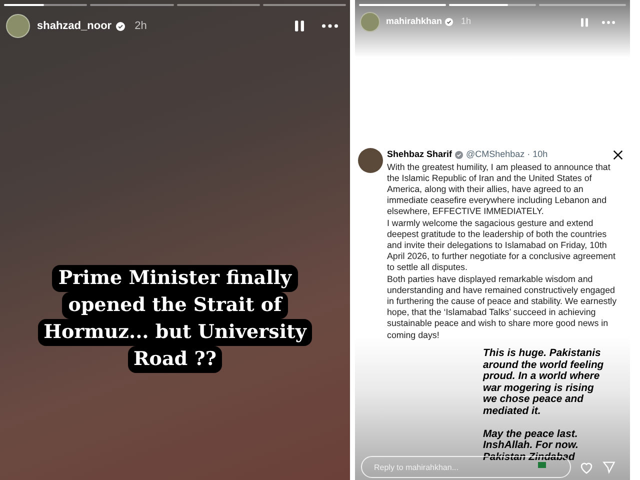 The height and width of the screenshot is (480, 640). Describe the element at coordinates (502, 307) in the screenshot. I see `tweet-text: Both parties have displayed remarkable wisdom and understanding and have remained constructively engaged in furthering the cause of peace and stability. We earnestly hope, that the ‘Islamabad Talks’ succeed in achieving sustainable peace and wish to share more good news in coming days!` at that location.